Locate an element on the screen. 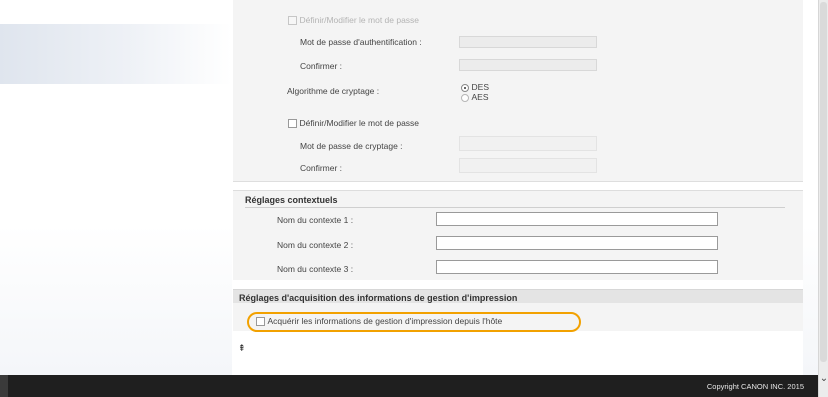 This screenshot has width=828, height=397. copyright-text: Copyright CANON INC. 2015 is located at coordinates (755, 386).